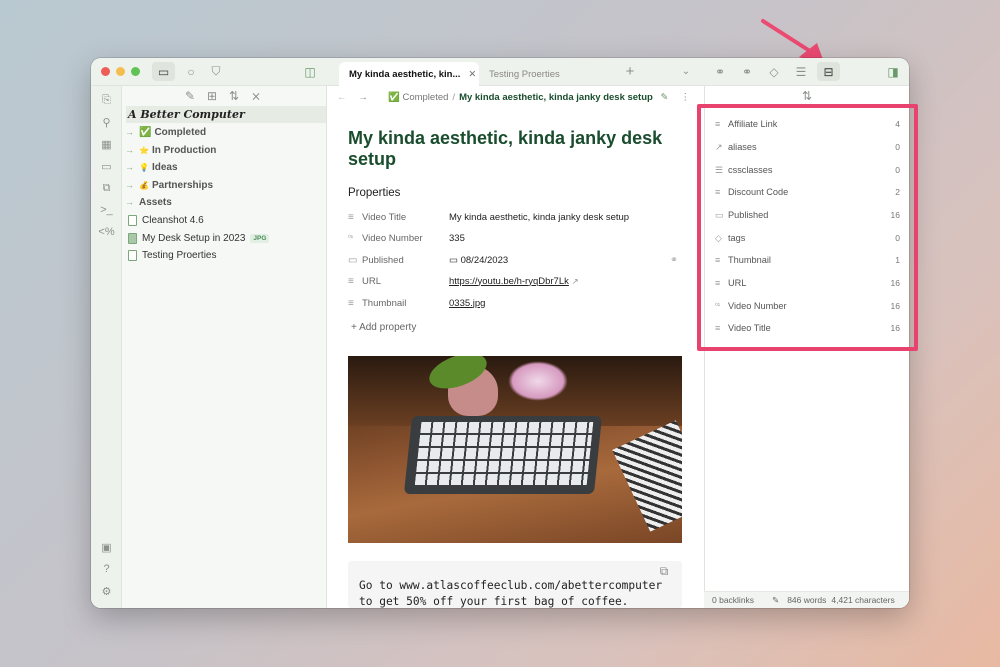  Describe the element at coordinates (807, 227) in the screenshot. I see `annotation-highlight-box` at that location.